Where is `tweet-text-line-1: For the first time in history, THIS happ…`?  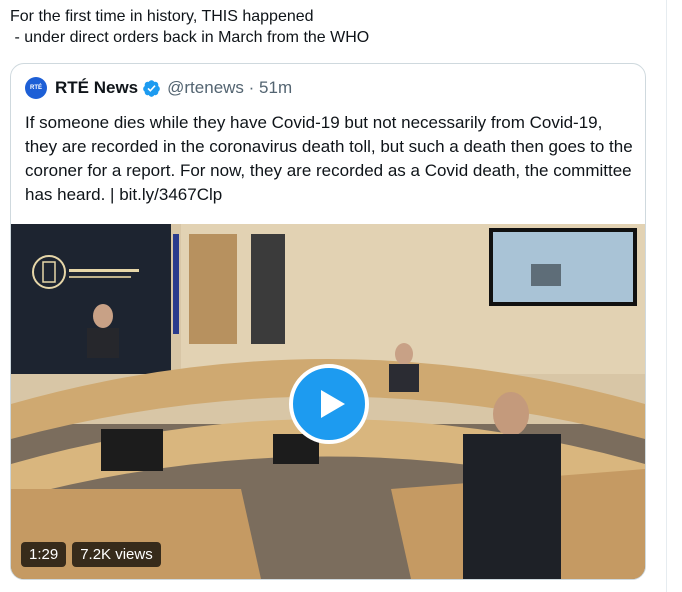 tweet-text-line-1: For the first time in history, THIS happ… is located at coordinates (162, 16).